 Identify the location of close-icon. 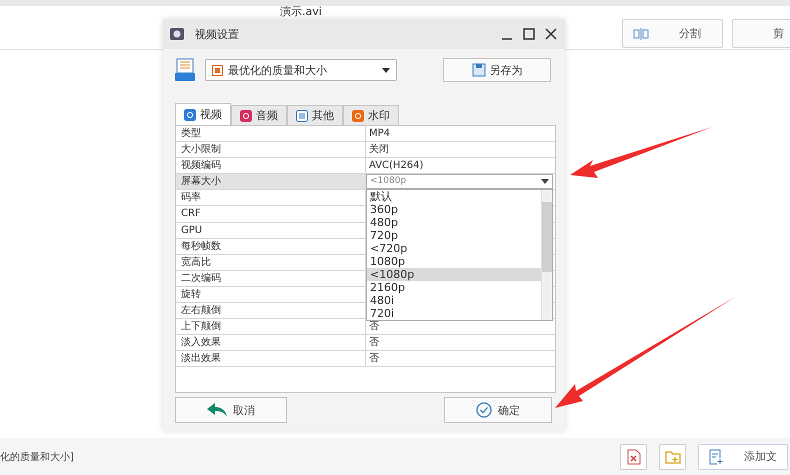
(551, 34).